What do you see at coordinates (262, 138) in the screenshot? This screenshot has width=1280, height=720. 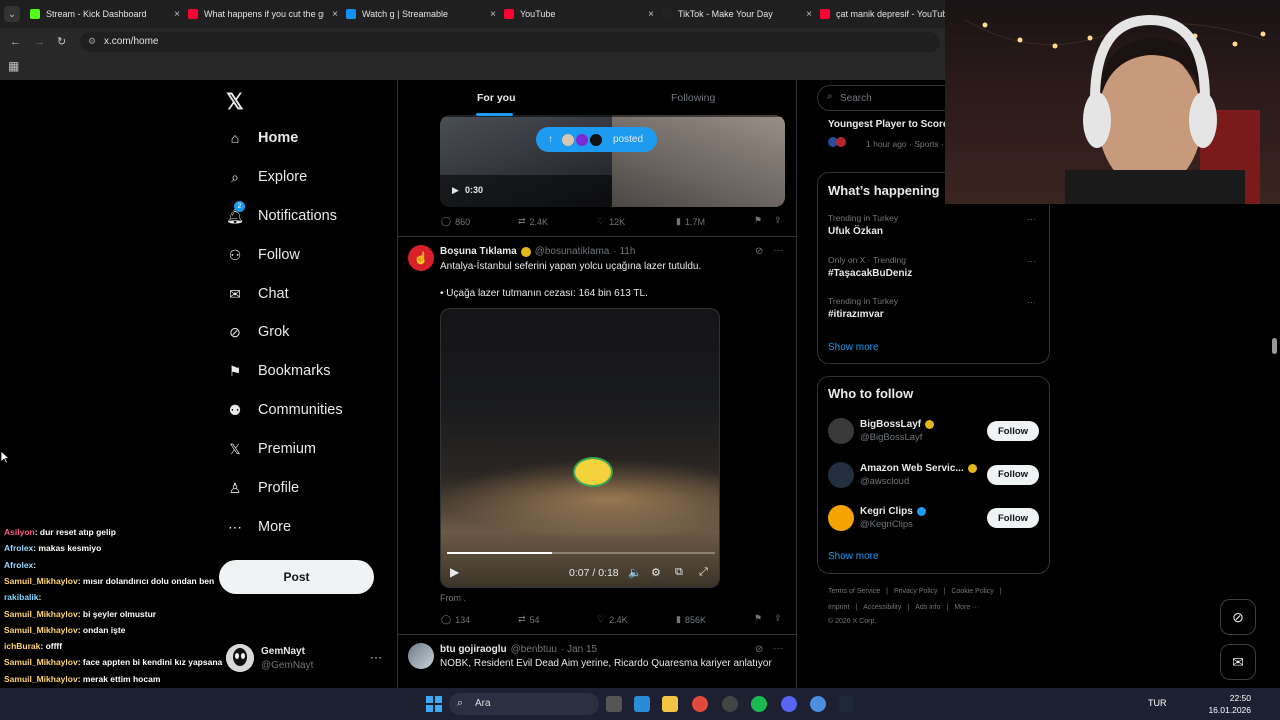 I see `sidebar-item-home: ⌂ Home` at bounding box center [262, 138].